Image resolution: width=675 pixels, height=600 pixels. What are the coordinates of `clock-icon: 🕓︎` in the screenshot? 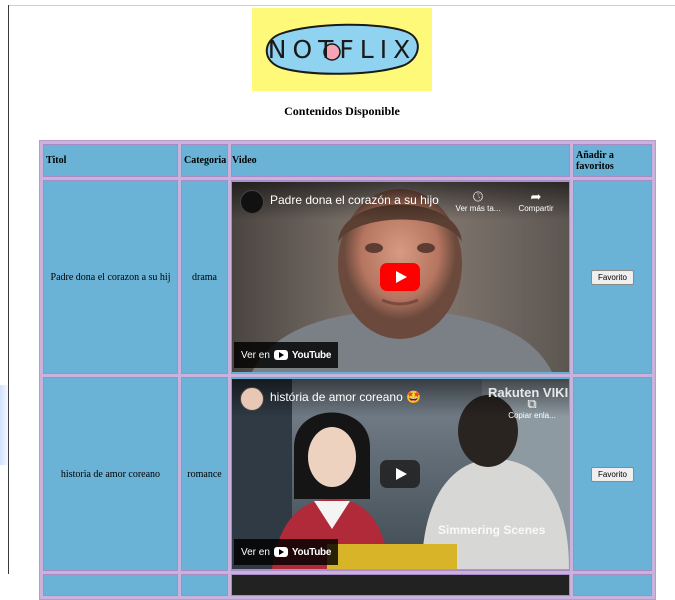 It's located at (478, 196).